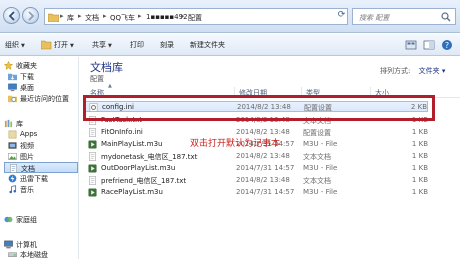 This screenshot has width=460, height=259. What do you see at coordinates (70, 18) in the screenshot?
I see `crumb-library: 库` at bounding box center [70, 18].